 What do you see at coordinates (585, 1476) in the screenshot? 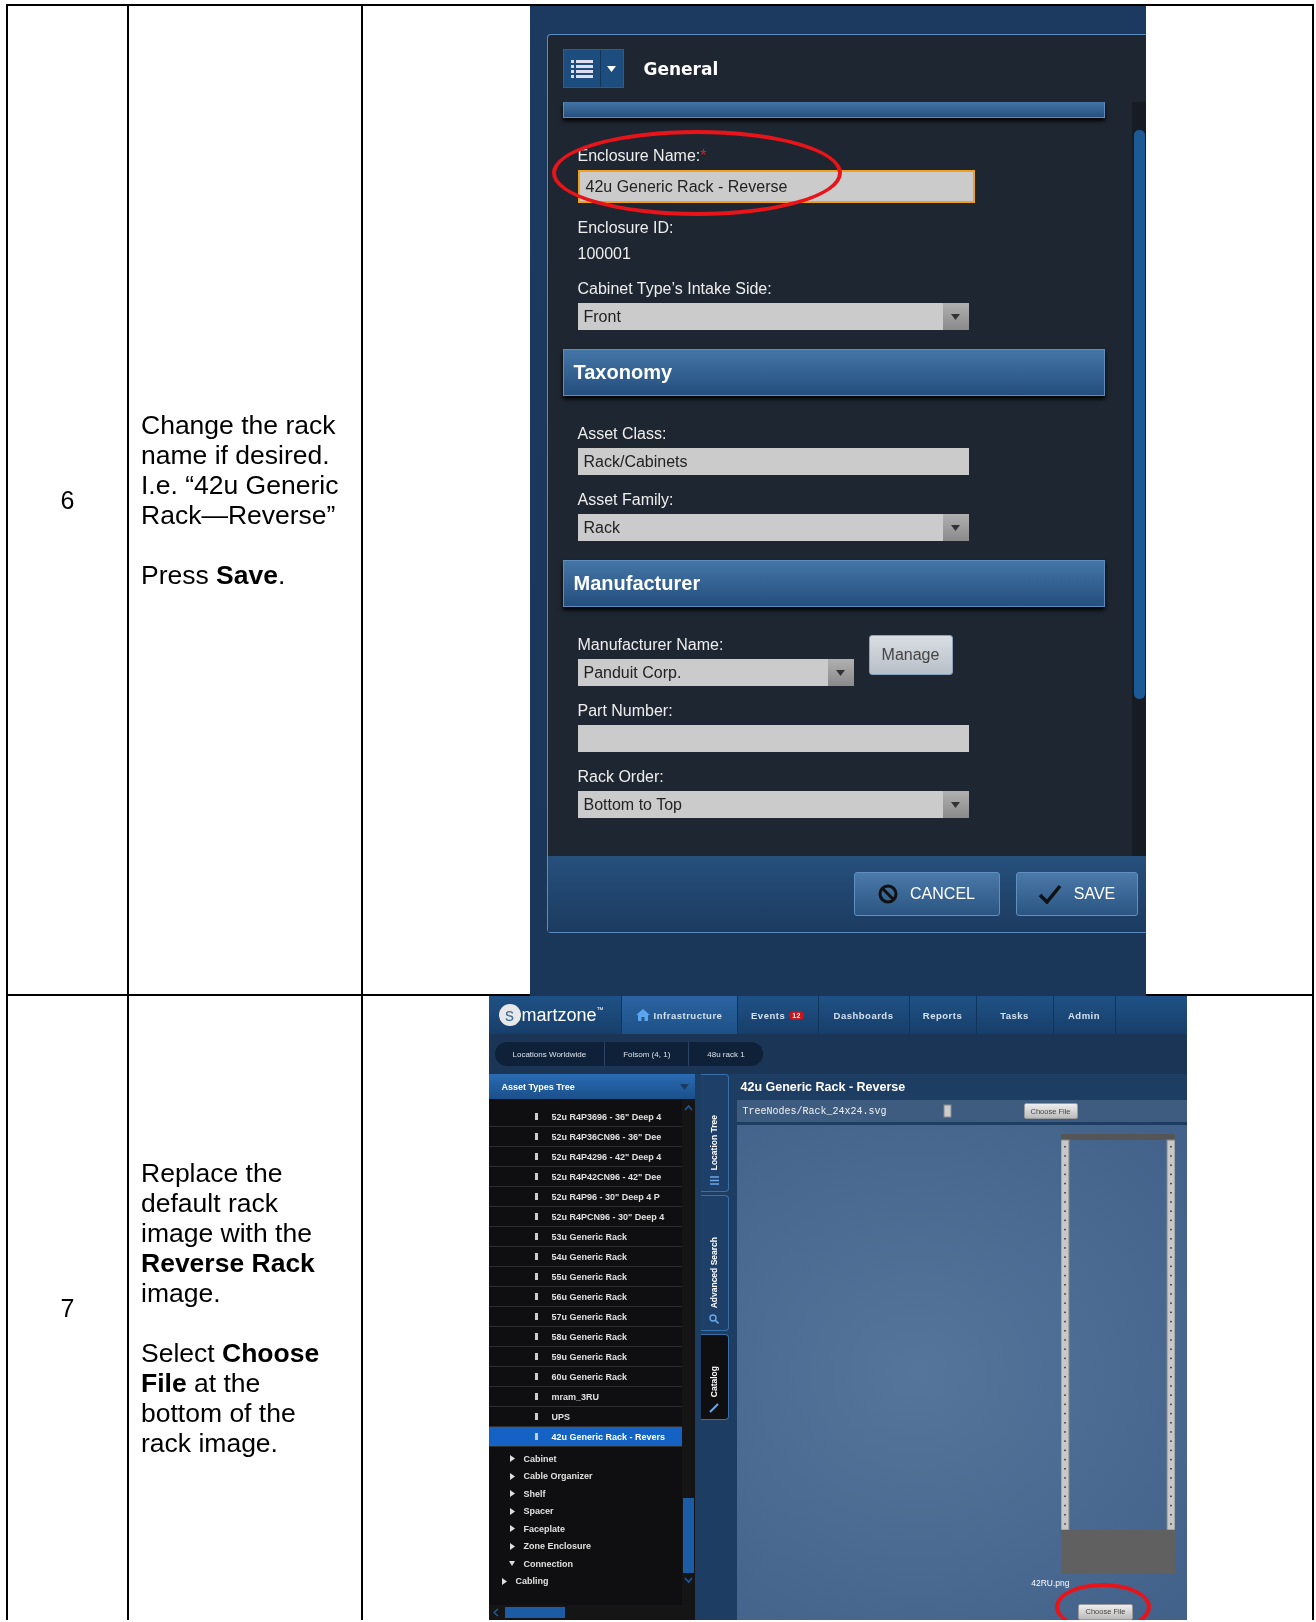
I see `tree-item: Cable Organizer` at bounding box center [585, 1476].